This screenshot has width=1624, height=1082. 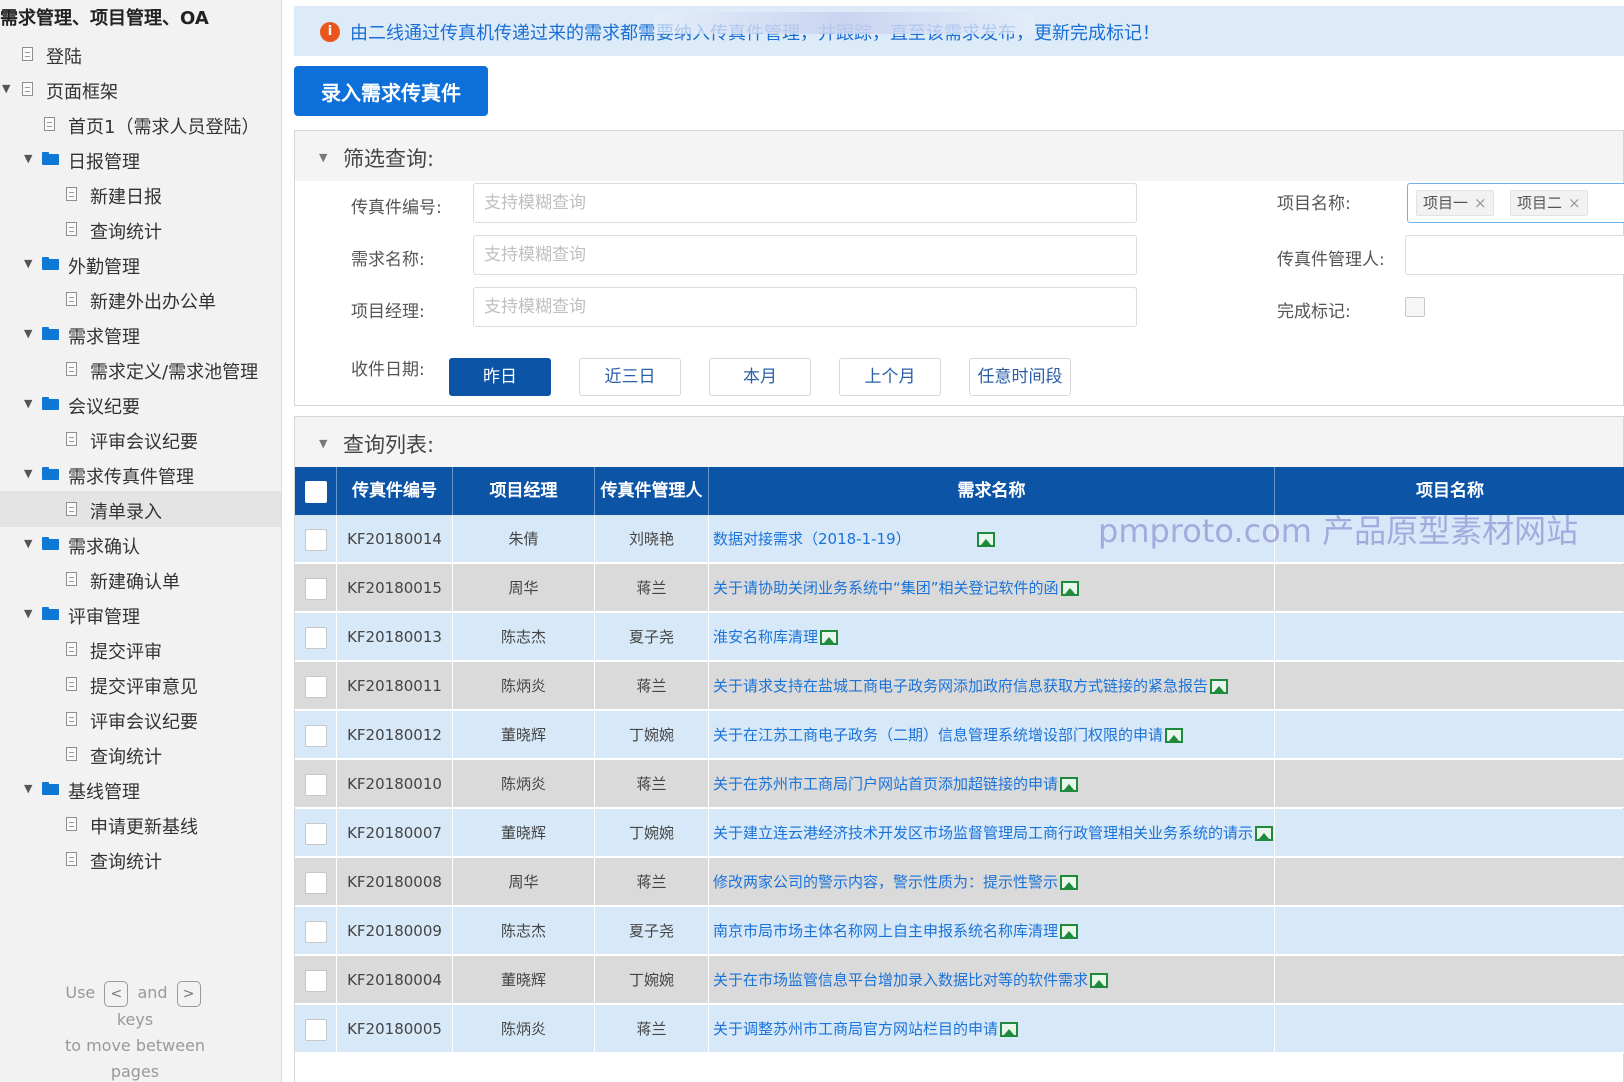 What do you see at coordinates (395, 833) in the screenshot?
I see `cell-fax-no: KF20180007` at bounding box center [395, 833].